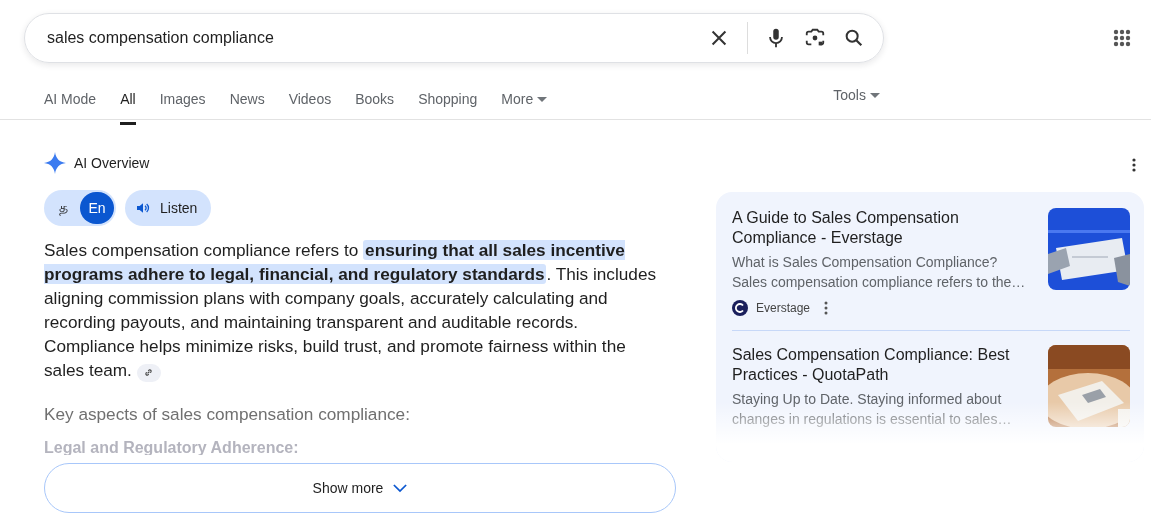 The image size is (1151, 528). What do you see at coordinates (524, 107) in the screenshot?
I see `nav-tab: More` at bounding box center [524, 107].